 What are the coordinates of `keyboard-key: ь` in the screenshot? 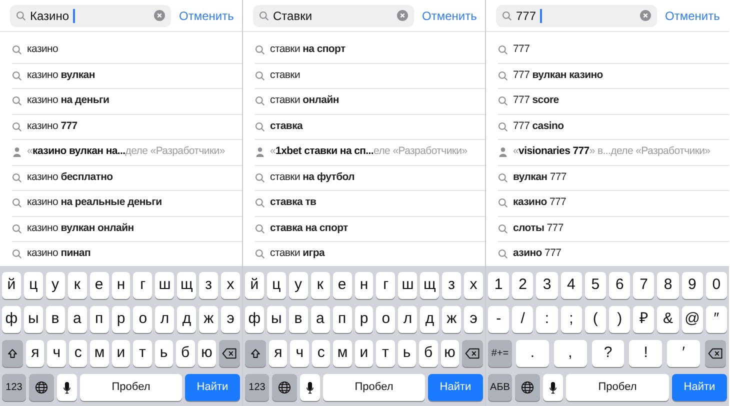 It's located at (407, 353).